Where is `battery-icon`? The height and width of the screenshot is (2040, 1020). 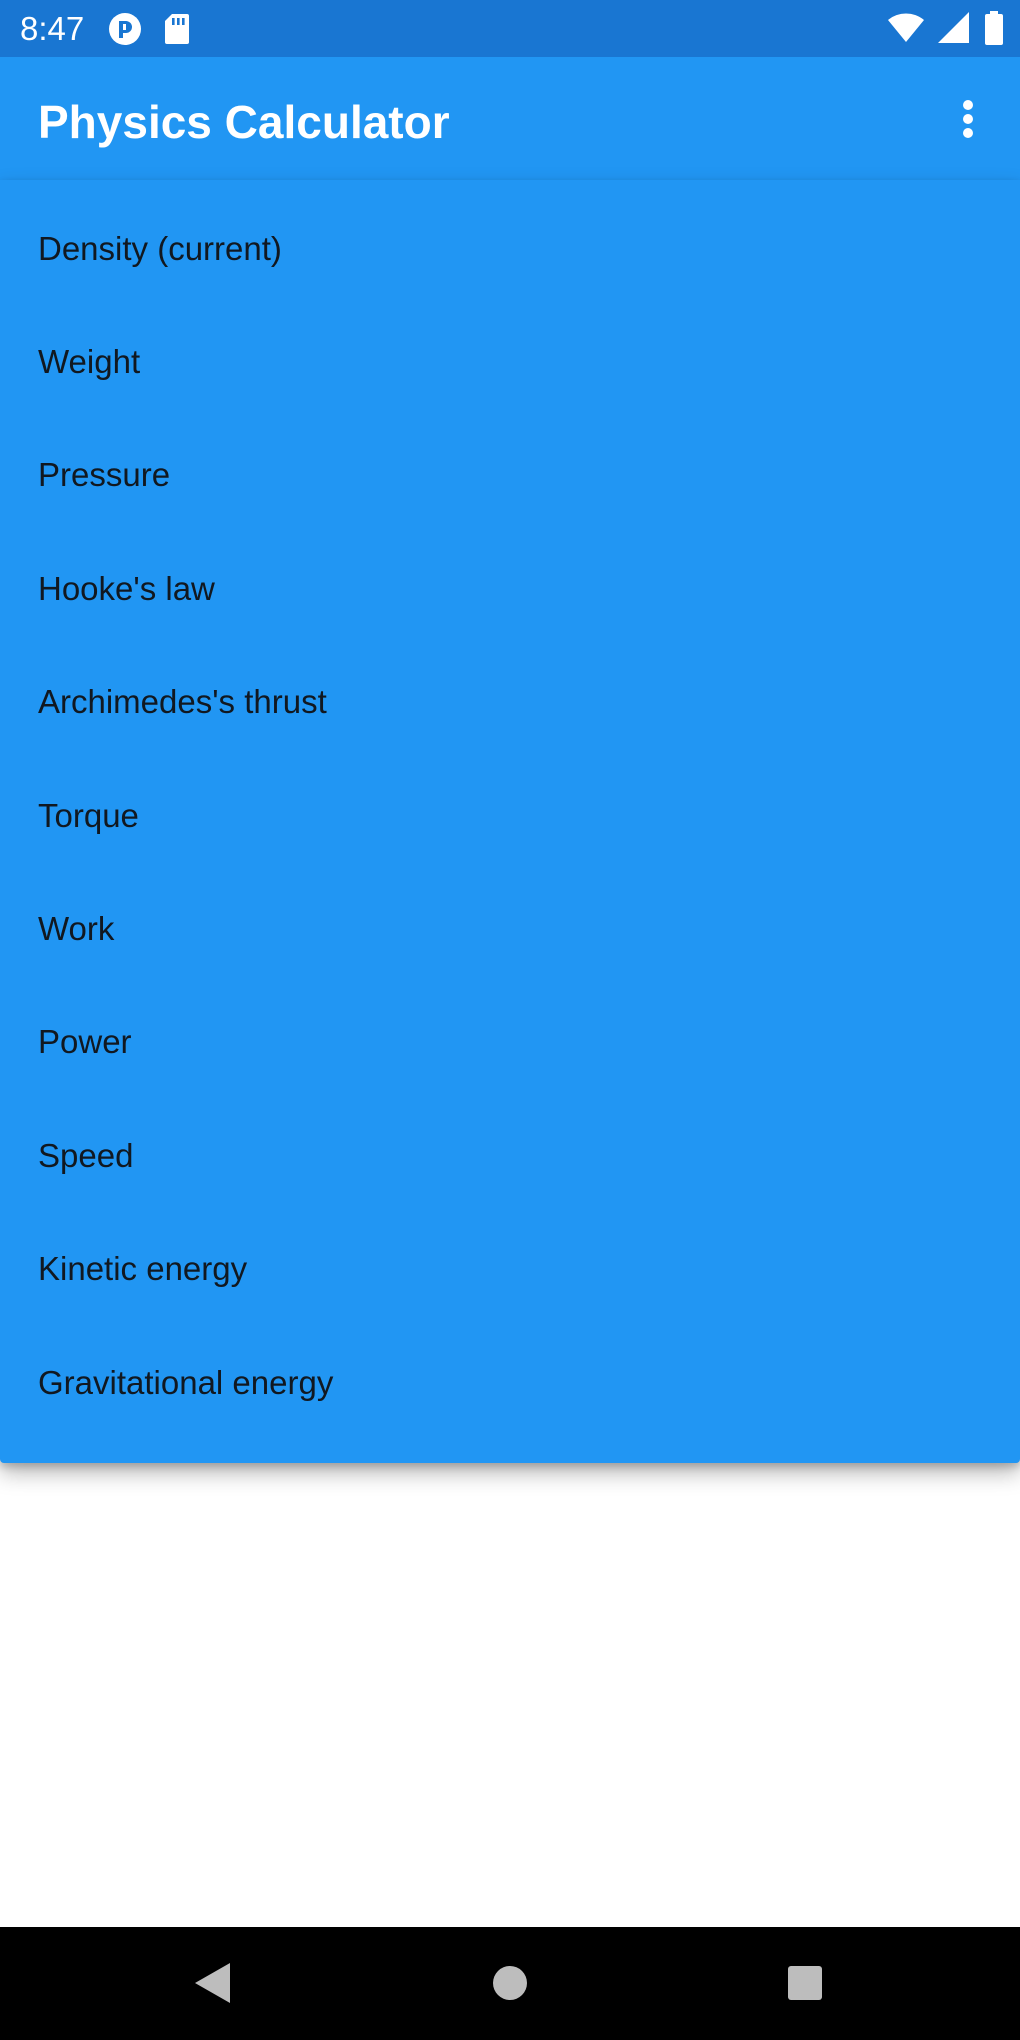
battery-icon is located at coordinates (994, 28).